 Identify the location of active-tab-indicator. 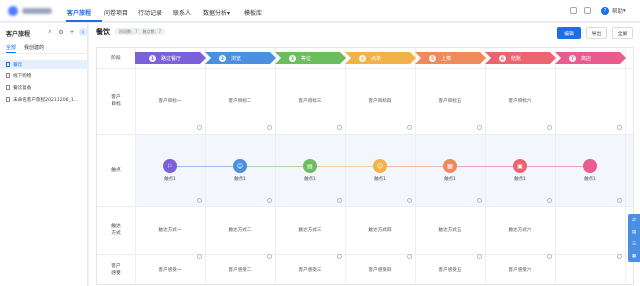
(84, 21).